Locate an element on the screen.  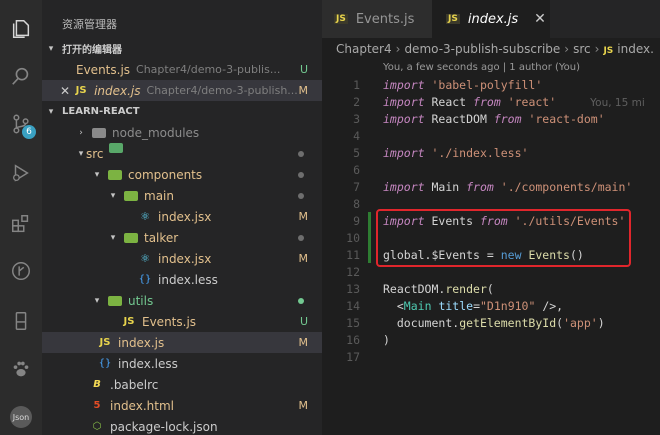
open-editors-header: ▾ 打开的编辑器 is located at coordinates (182, 48).